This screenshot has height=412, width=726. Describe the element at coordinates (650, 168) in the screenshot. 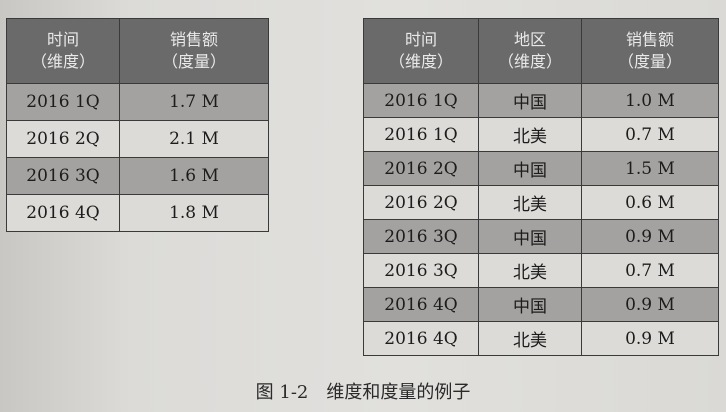

I see `cell-sales: 1.5 M` at that location.